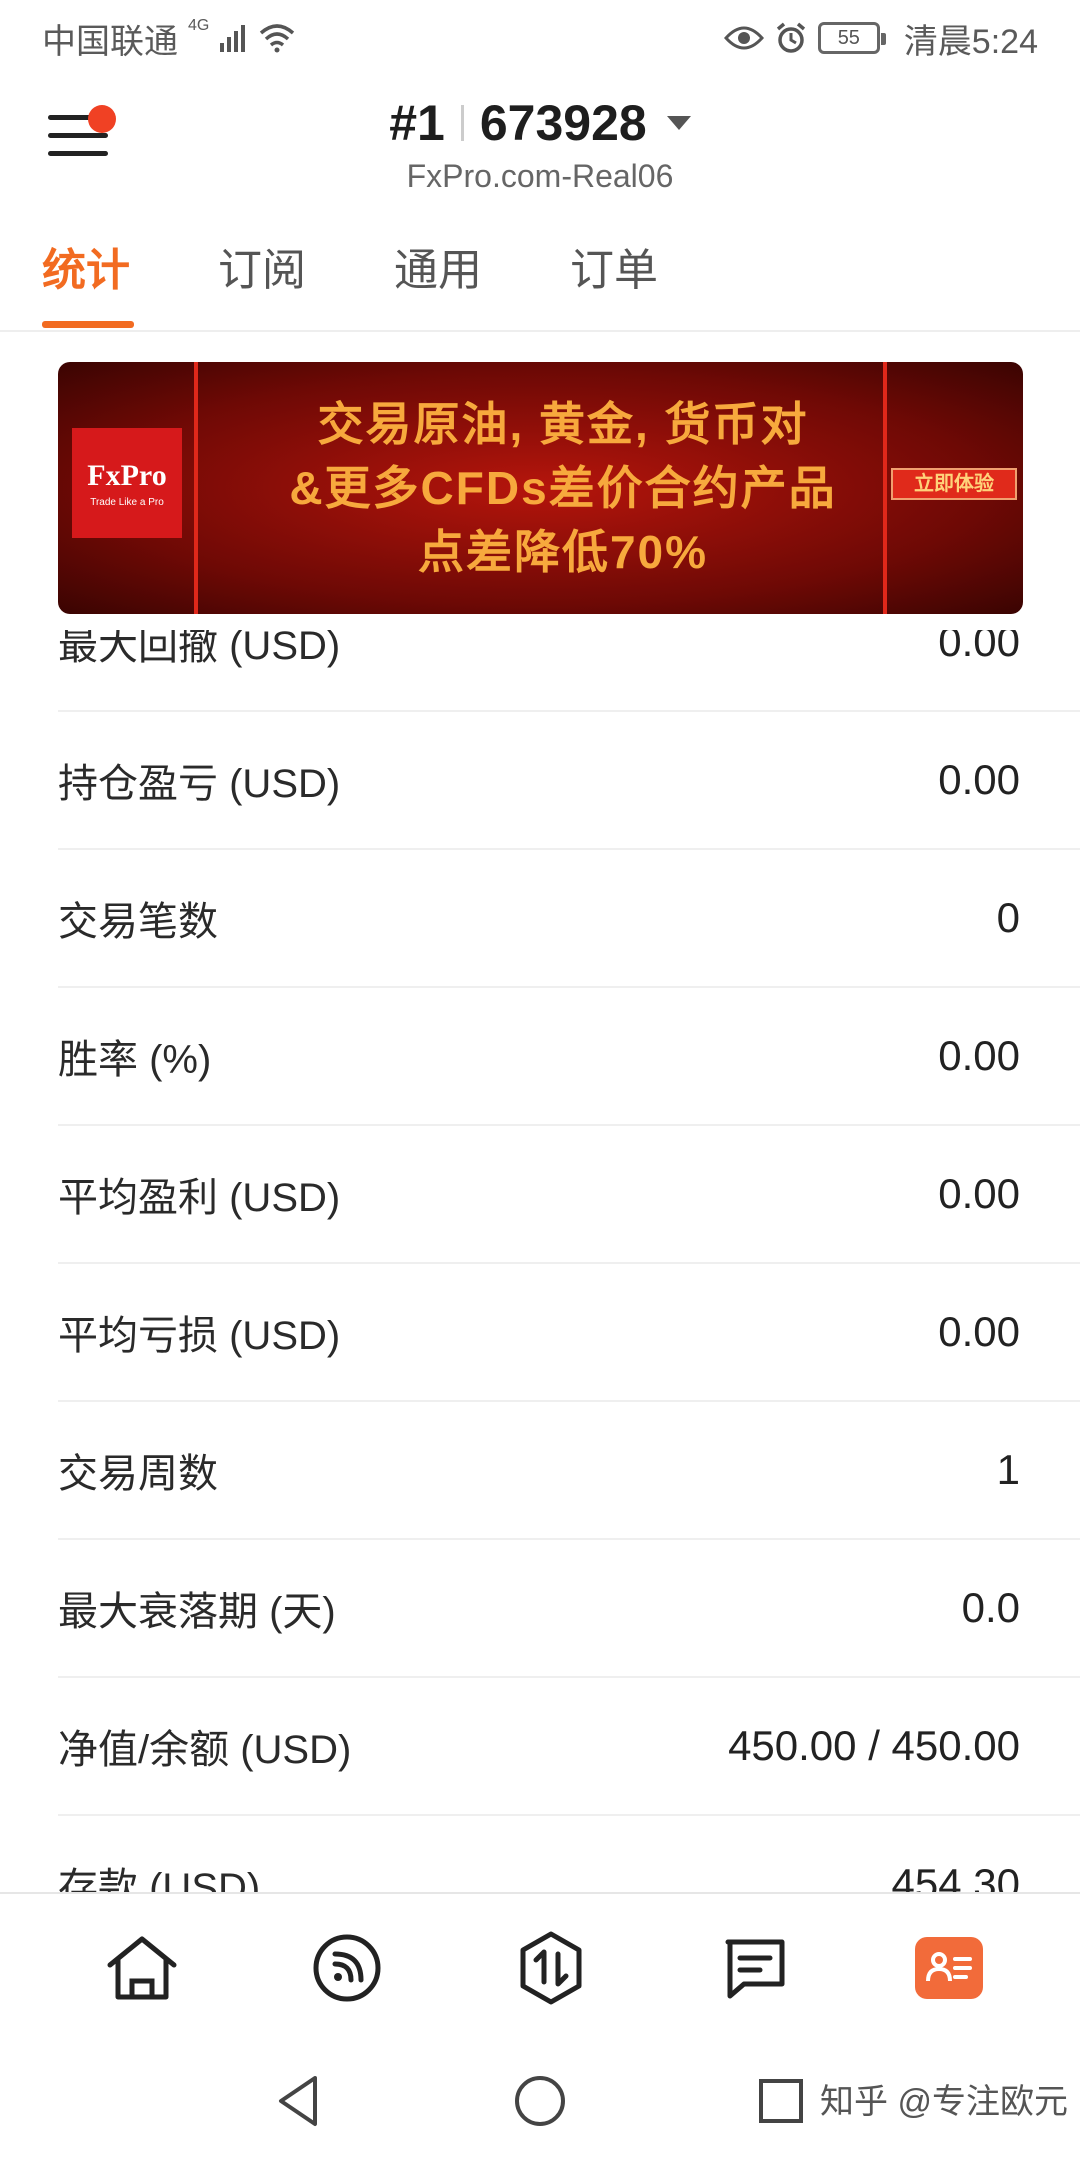 This screenshot has height=2160, width=1080. Describe the element at coordinates (540, 2101) in the screenshot. I see `home-circle-icon` at that location.